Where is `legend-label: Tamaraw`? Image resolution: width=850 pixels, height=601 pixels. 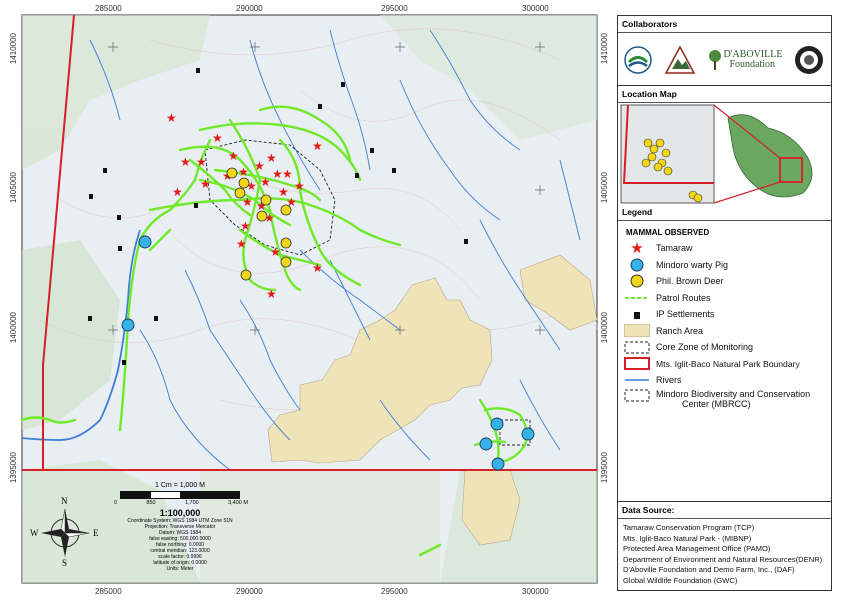 legend-label: Tamaraw is located at coordinates (674, 248).